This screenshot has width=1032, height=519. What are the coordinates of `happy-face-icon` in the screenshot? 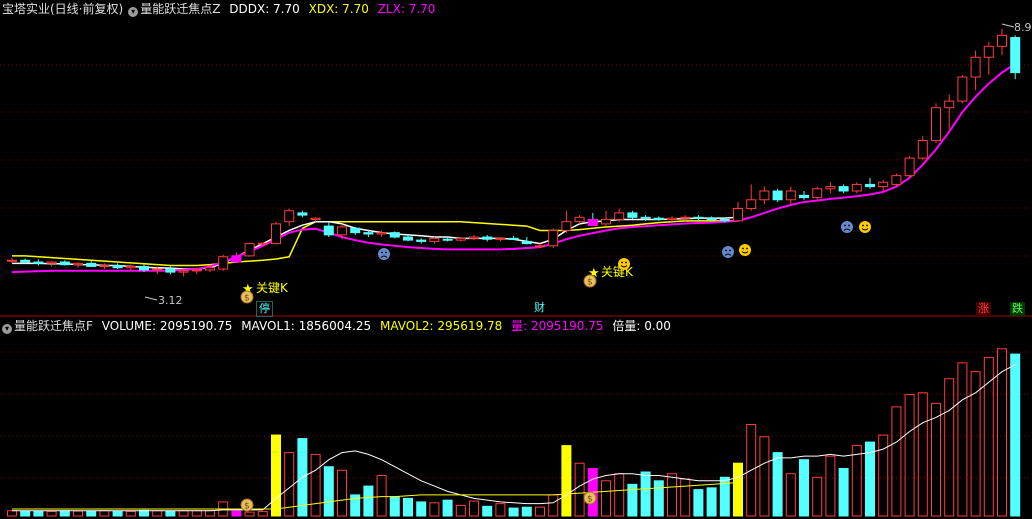 It's located at (745, 250).